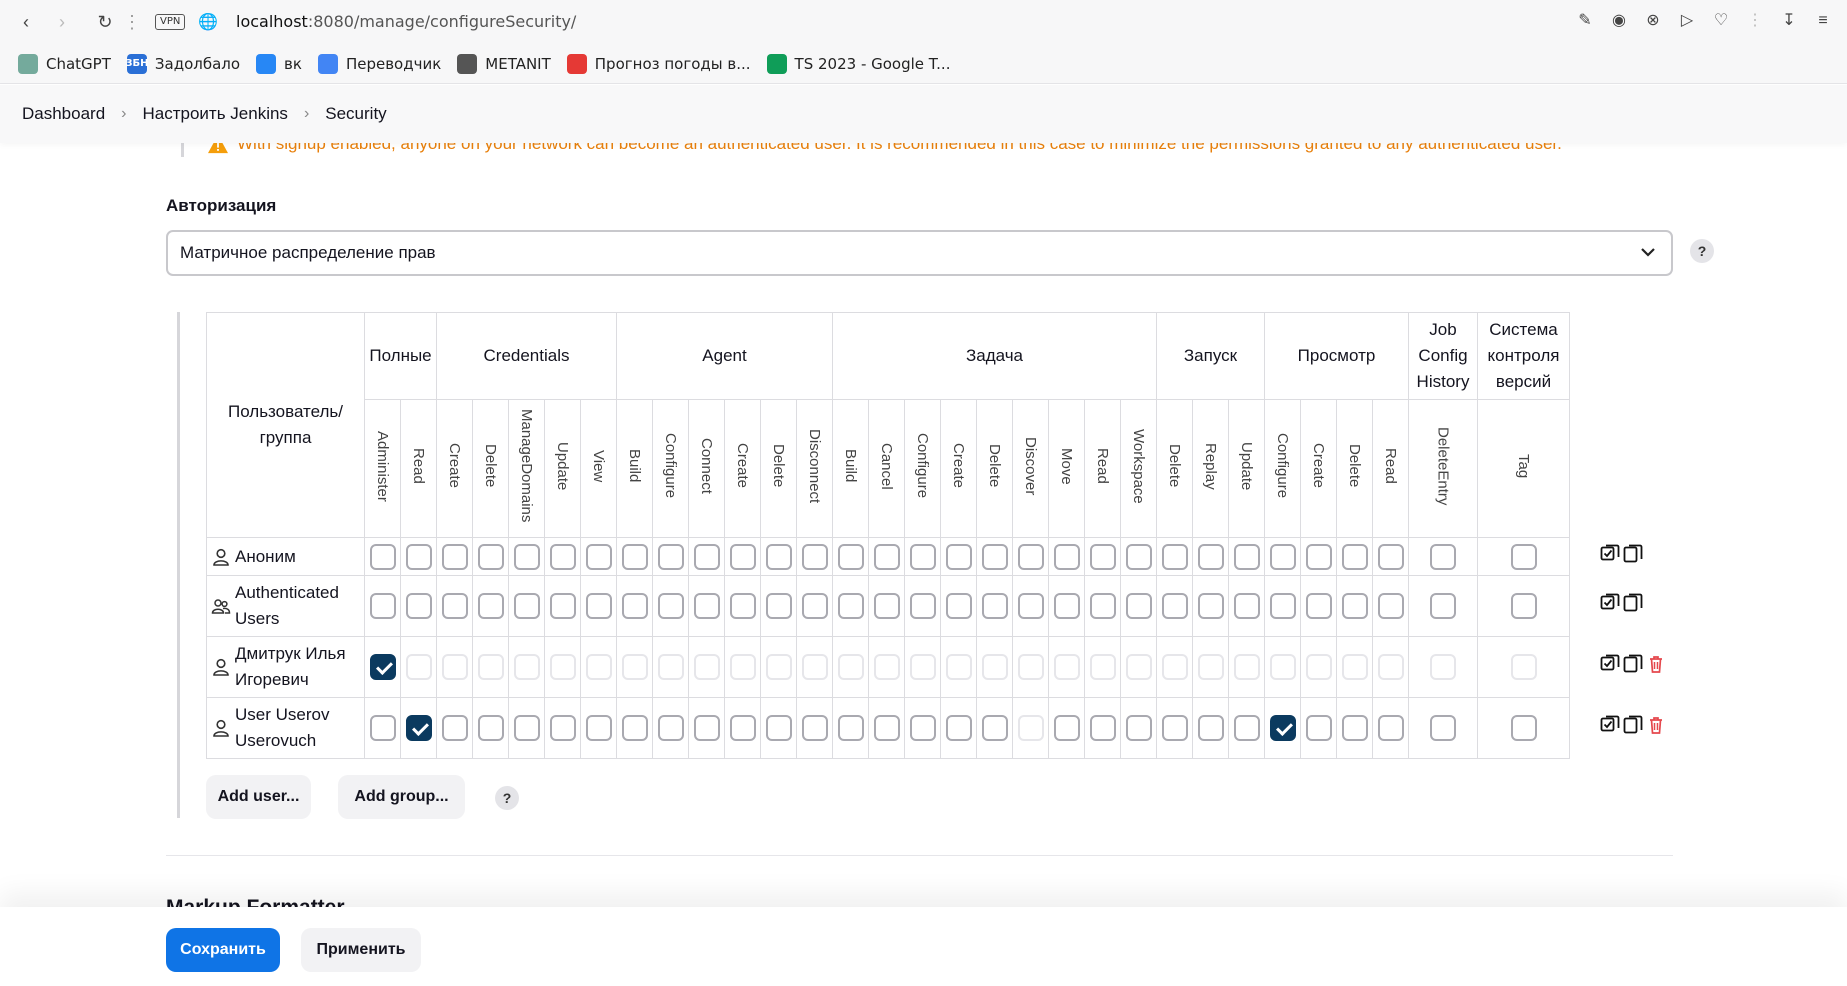  Describe the element at coordinates (507, 798) in the screenshot. I see `matrix-help-button: ?` at that location.